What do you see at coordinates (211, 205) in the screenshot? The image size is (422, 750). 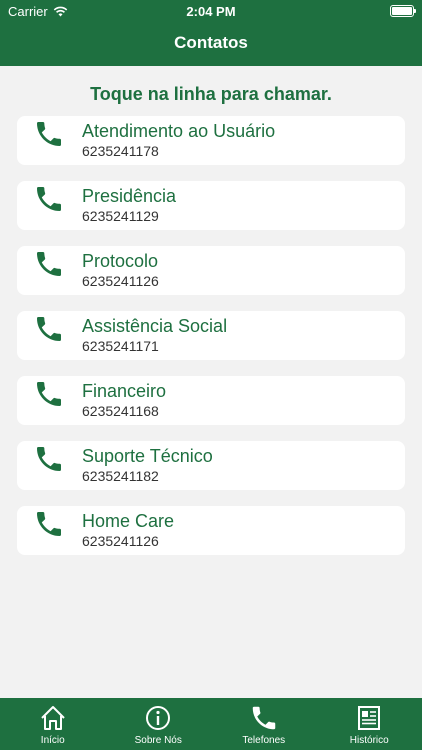 I see `contact-row-presidencia: Presidência 6235241129` at bounding box center [211, 205].